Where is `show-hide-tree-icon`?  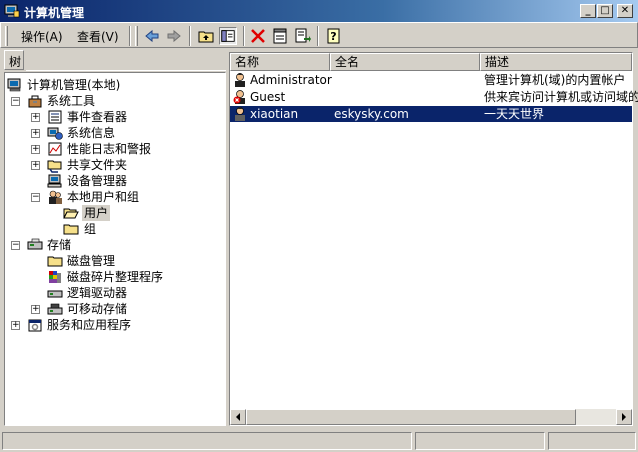
show-hide-tree-icon is located at coordinates (228, 36).